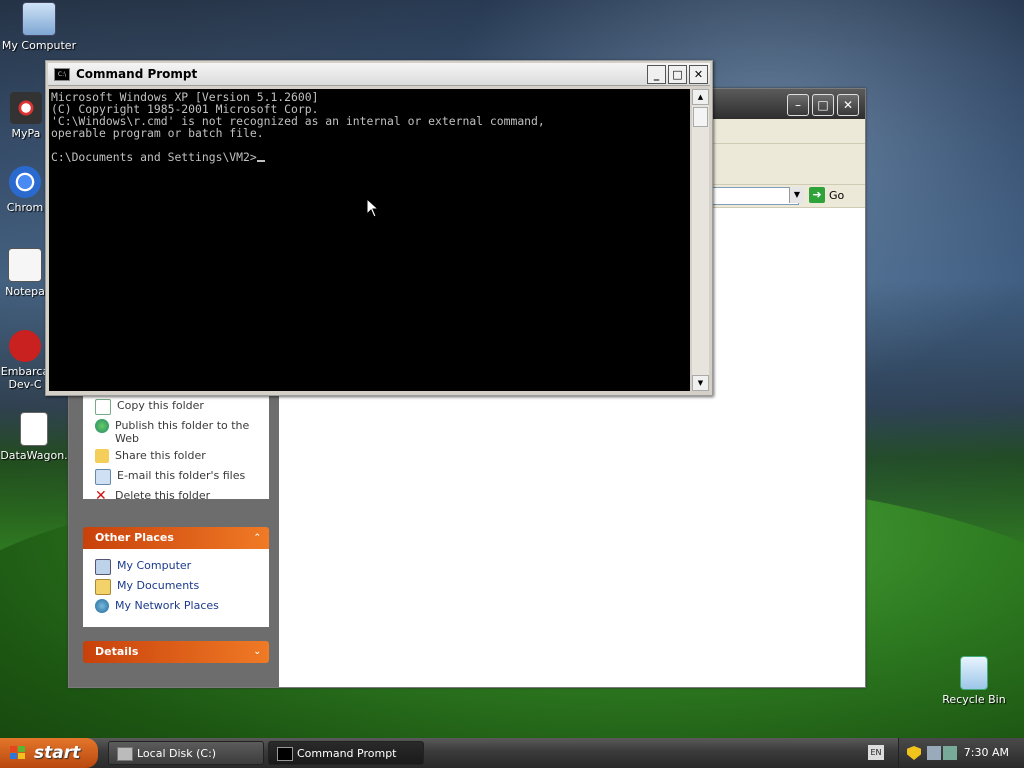  I want to click on desktop-icon-recycle-bin: Recycle Bin, so click(974, 681).